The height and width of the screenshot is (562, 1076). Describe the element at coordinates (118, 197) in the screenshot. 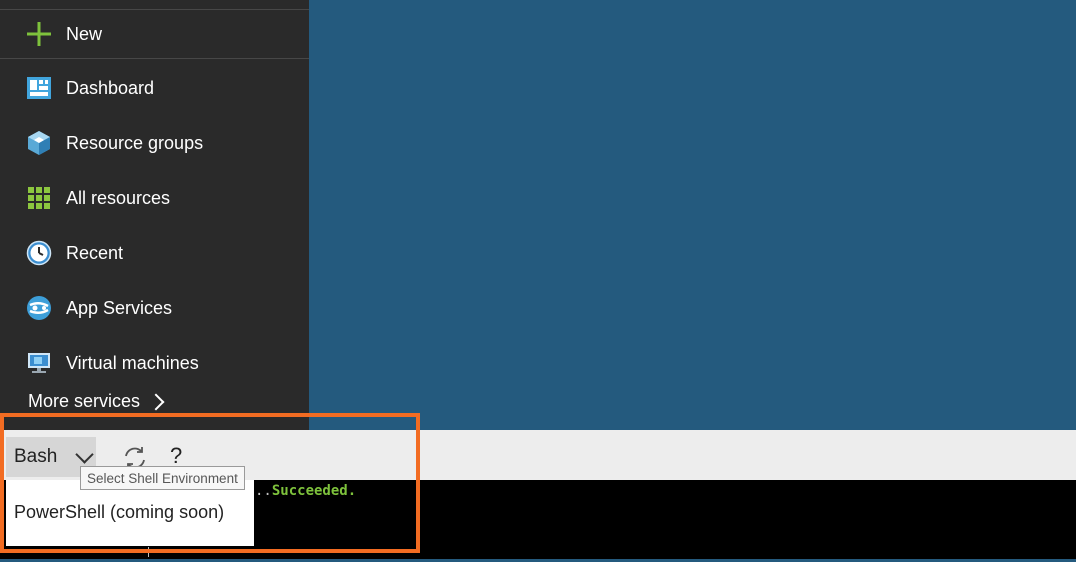

I see `sidebar-item-label: All resources` at that location.